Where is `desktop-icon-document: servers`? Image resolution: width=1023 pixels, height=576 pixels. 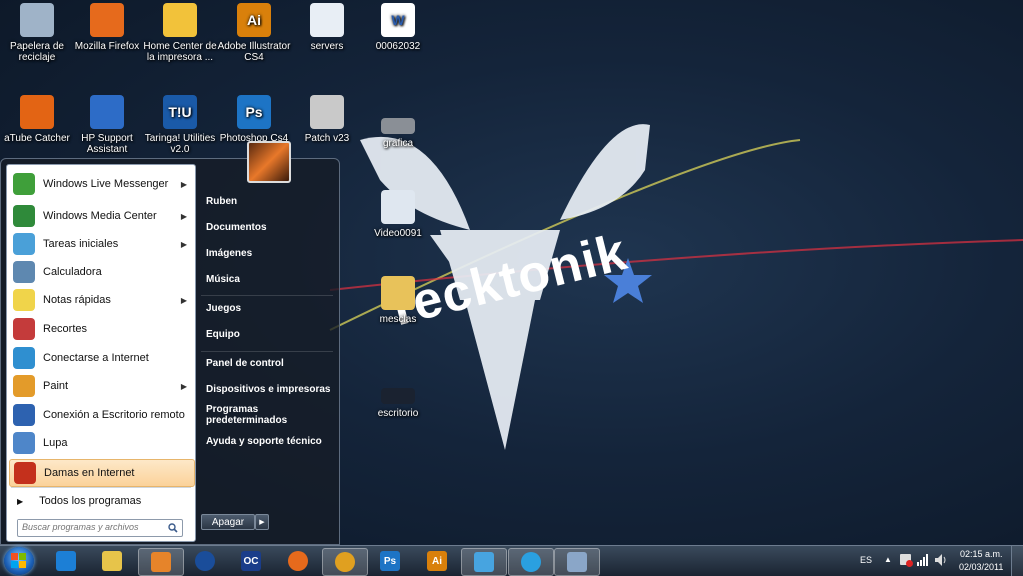
desktop-icon-document: servers is located at coordinates (327, 27).